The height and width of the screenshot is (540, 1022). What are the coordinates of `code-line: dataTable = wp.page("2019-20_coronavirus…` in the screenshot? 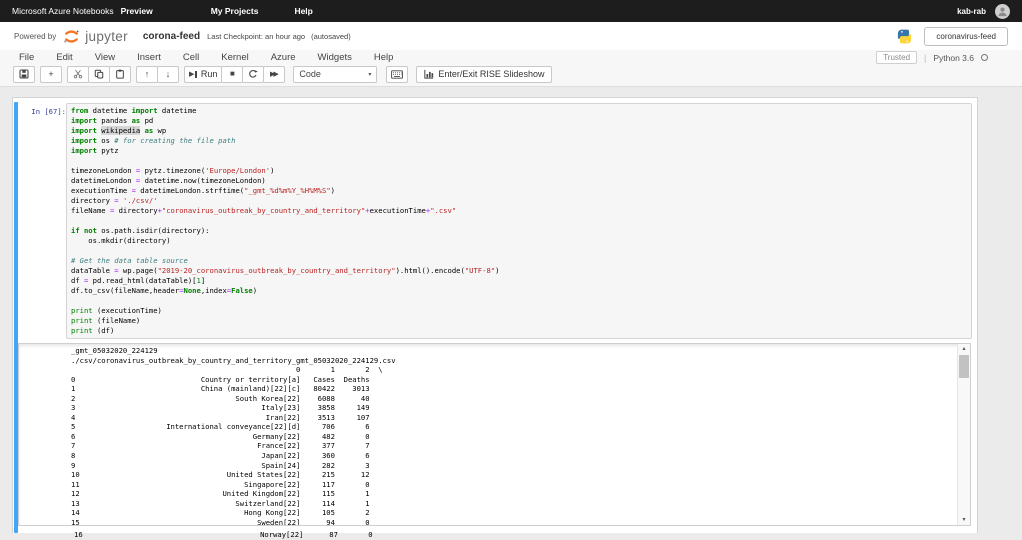 It's located at (285, 270).